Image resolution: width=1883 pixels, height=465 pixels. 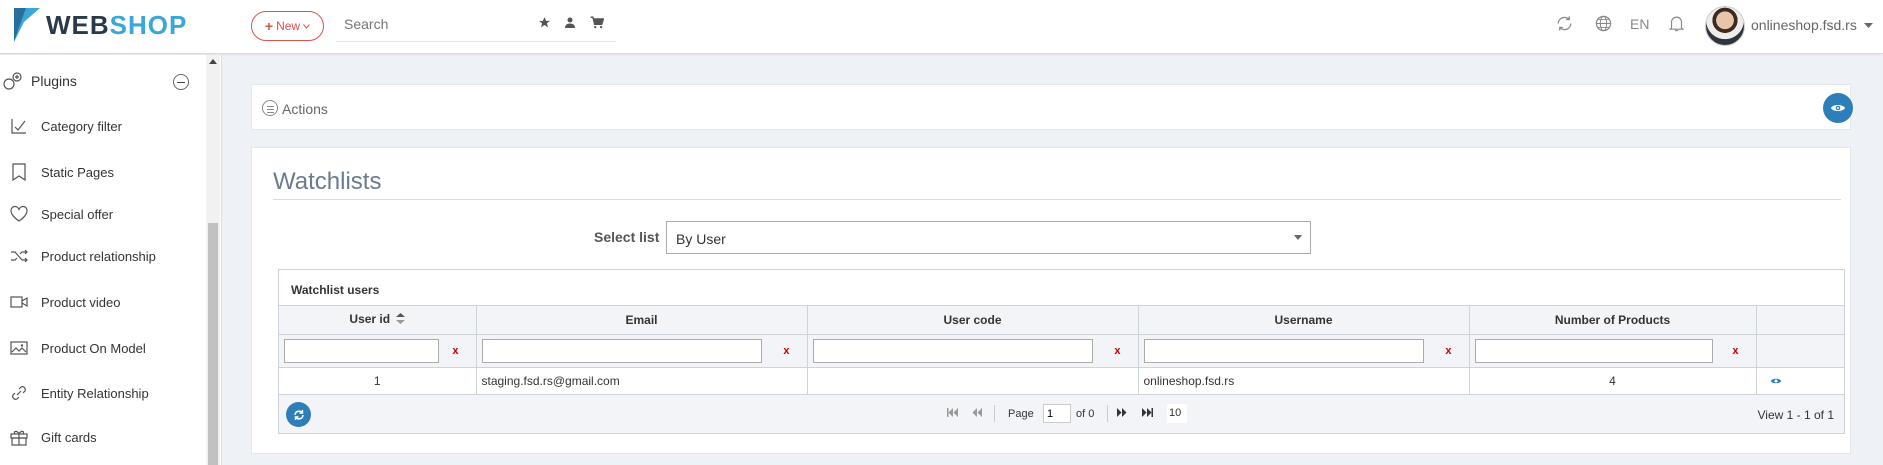 I want to click on menu-circle-icon, so click(x=270, y=108).